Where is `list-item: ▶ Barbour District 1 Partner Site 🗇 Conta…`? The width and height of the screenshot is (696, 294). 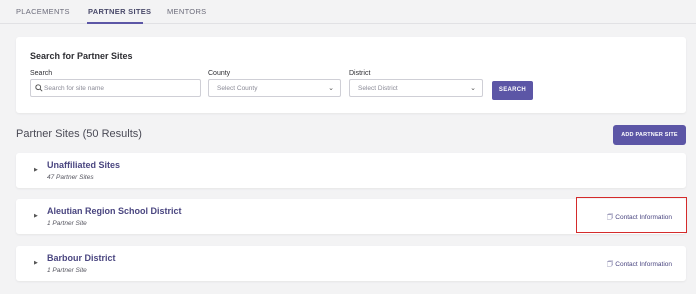 list-item: ▶ Barbour District 1 Partner Site 🗇 Conta… is located at coordinates (351, 263).